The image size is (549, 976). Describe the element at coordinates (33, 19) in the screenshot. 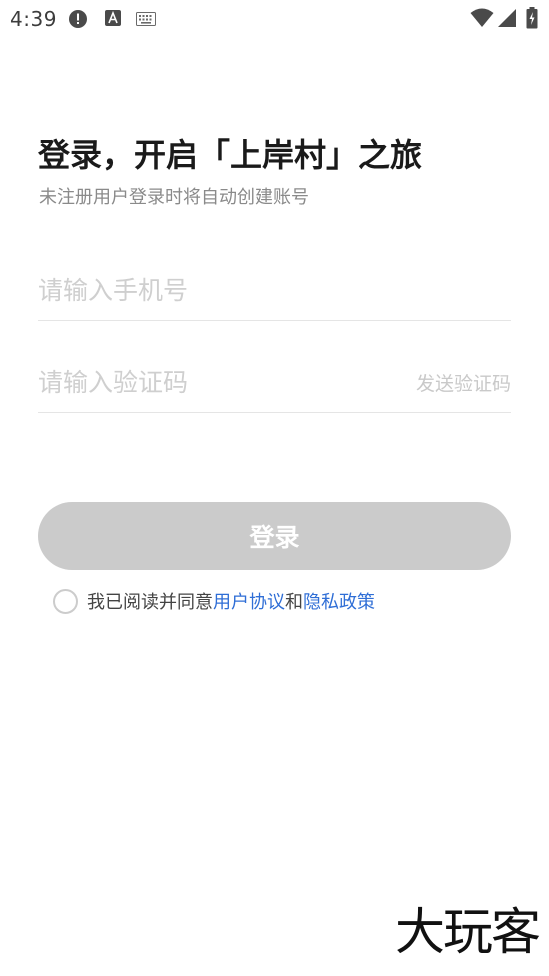

I see `status-time: 4:39` at that location.